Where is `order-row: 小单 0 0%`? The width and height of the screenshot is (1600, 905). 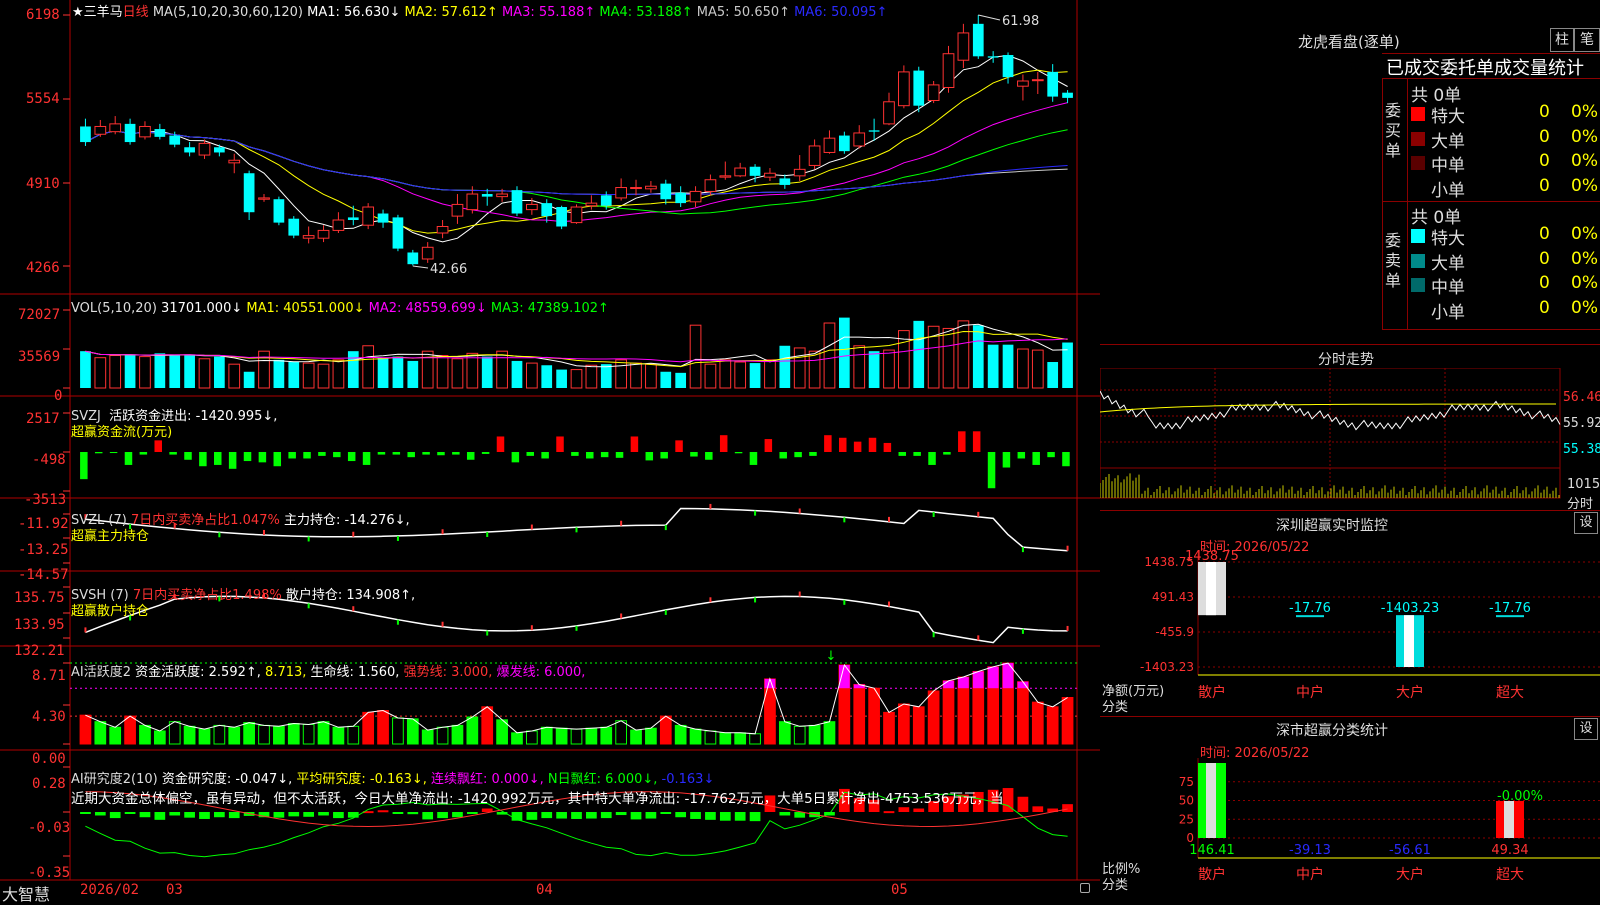
order-row: 小单 0 0% is located at coordinates (1505, 188).